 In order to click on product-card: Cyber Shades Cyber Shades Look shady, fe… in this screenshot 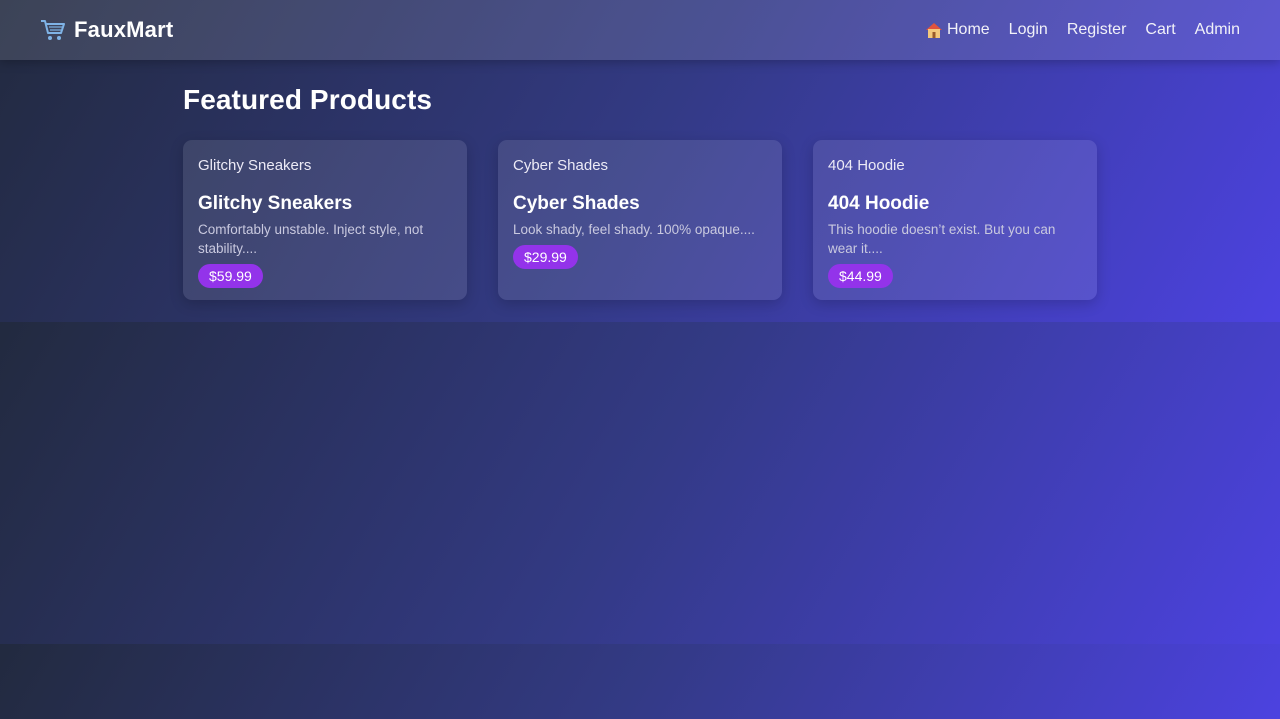, I will do `click(640, 220)`.